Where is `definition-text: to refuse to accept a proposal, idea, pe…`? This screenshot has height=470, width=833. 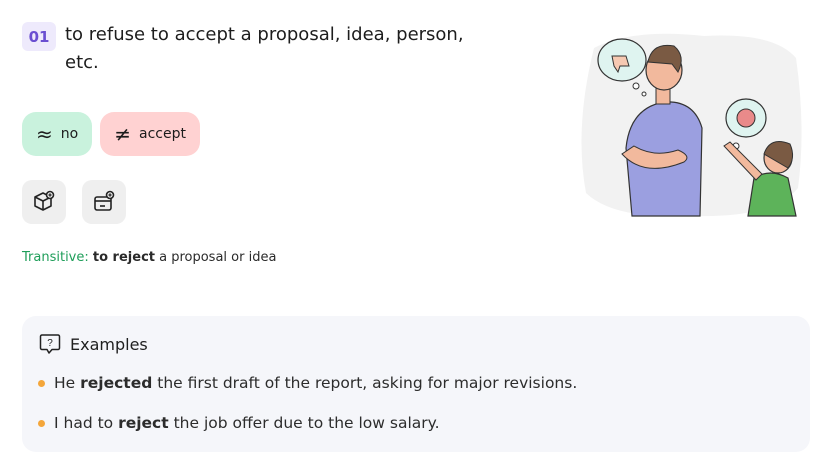
definition-text: to refuse to accept a proposal, idea, pe… is located at coordinates (264, 48).